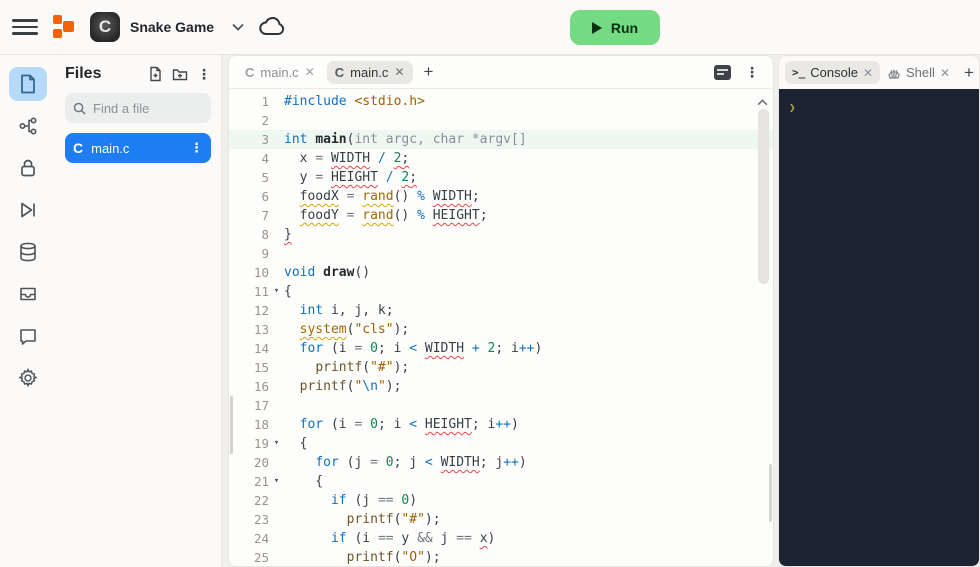  Describe the element at coordinates (172, 27) in the screenshot. I see `repl-title: Snake Game` at that location.